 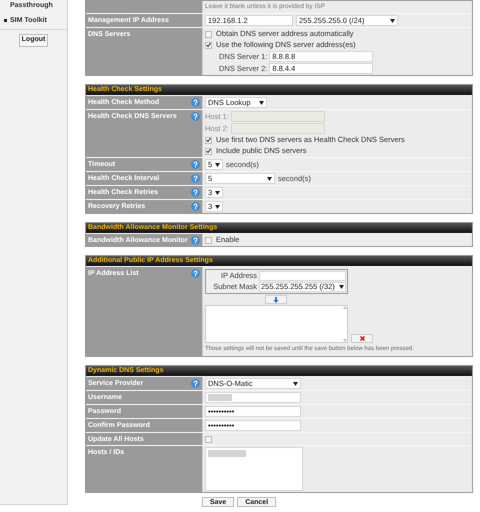 I want to click on close-icon, so click(x=362, y=338).